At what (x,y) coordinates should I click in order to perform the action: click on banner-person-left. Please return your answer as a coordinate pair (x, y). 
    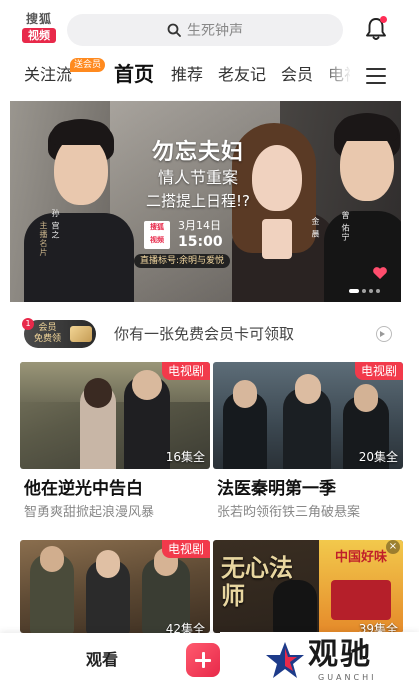
    Looking at the image, I should click on (75, 201).